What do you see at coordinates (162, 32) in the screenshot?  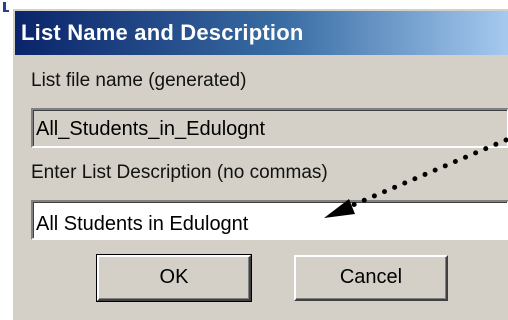 I see `dialog-title: List Name and Description` at bounding box center [162, 32].